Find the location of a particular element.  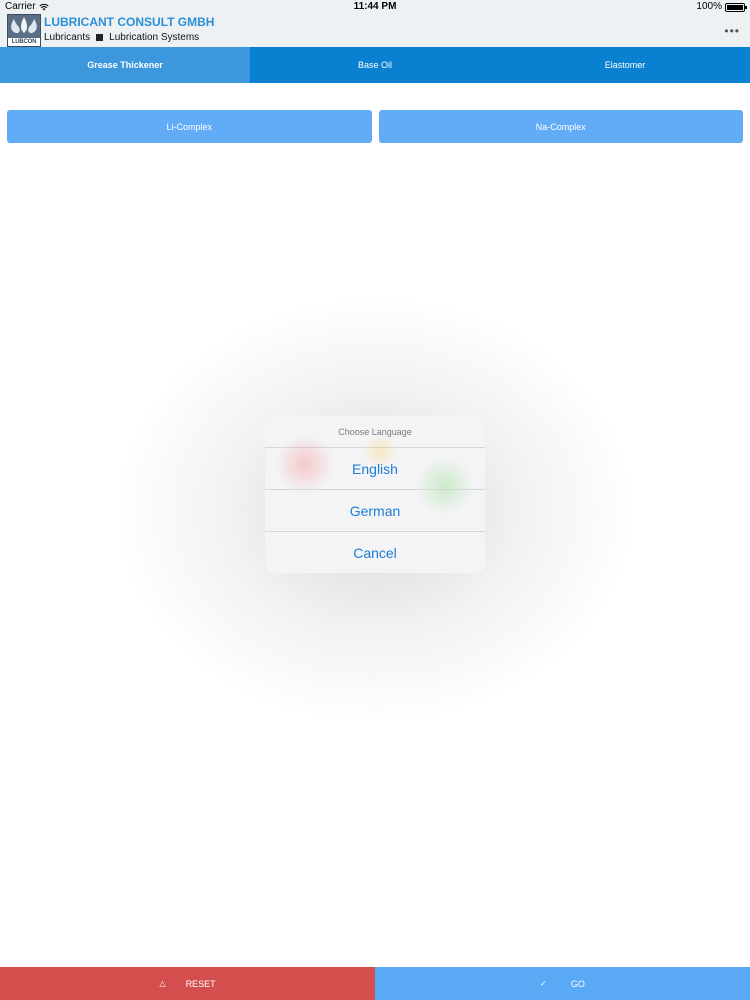

header-subline: Lubricants Lubrication Systems is located at coordinates (121, 37).